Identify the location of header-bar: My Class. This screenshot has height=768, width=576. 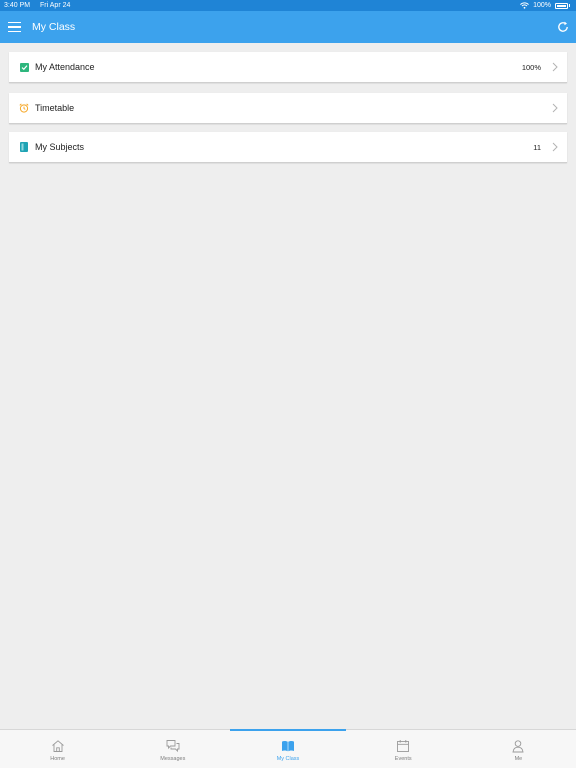
(288, 27).